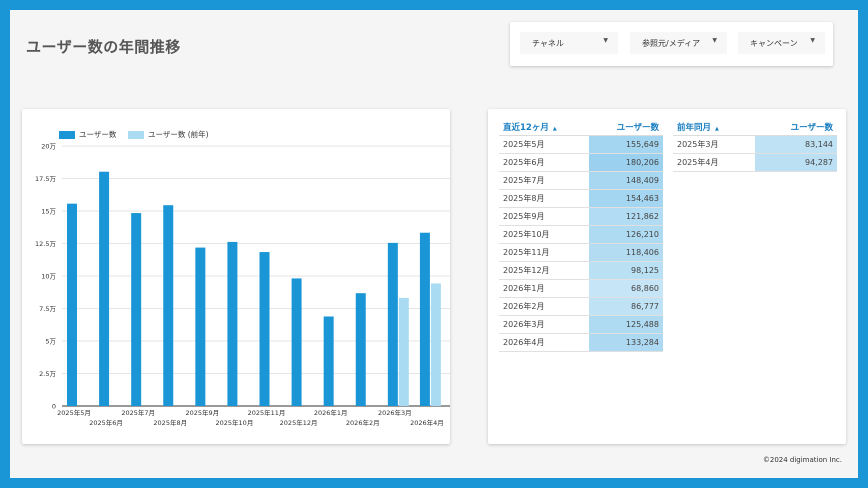  Describe the element at coordinates (626, 216) in the screenshot. I see `users-cell: 121,862` at that location.